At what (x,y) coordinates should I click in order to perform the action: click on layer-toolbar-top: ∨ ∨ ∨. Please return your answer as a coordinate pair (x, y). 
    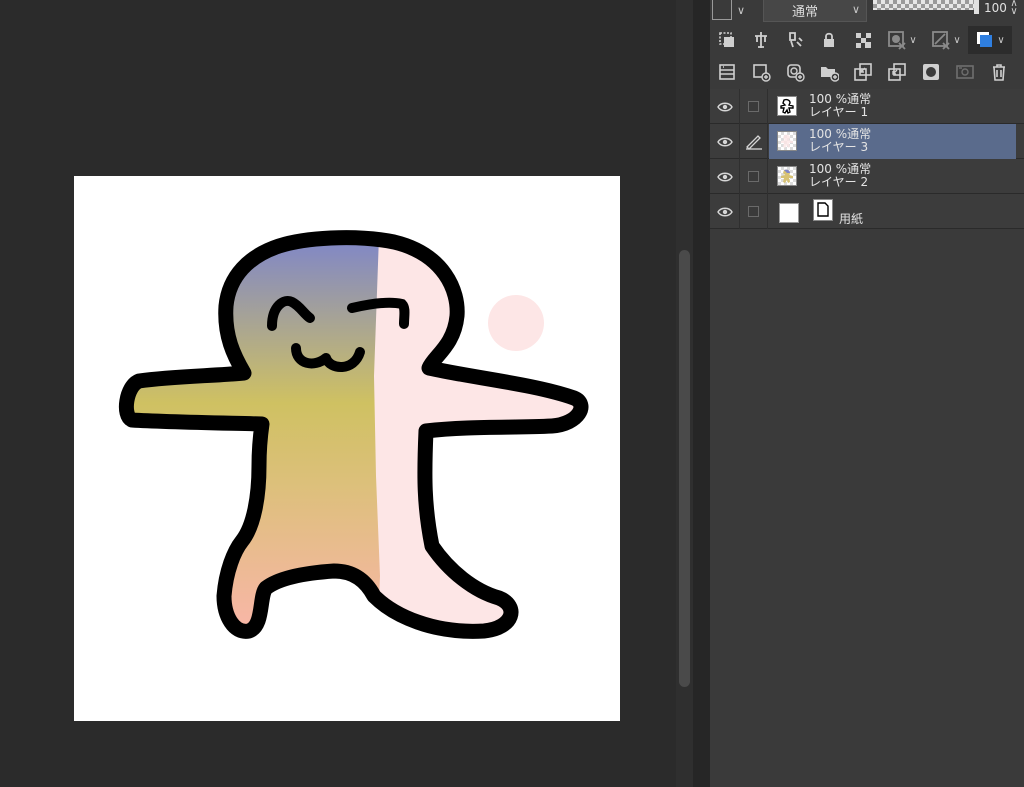
    Looking at the image, I should click on (867, 40).